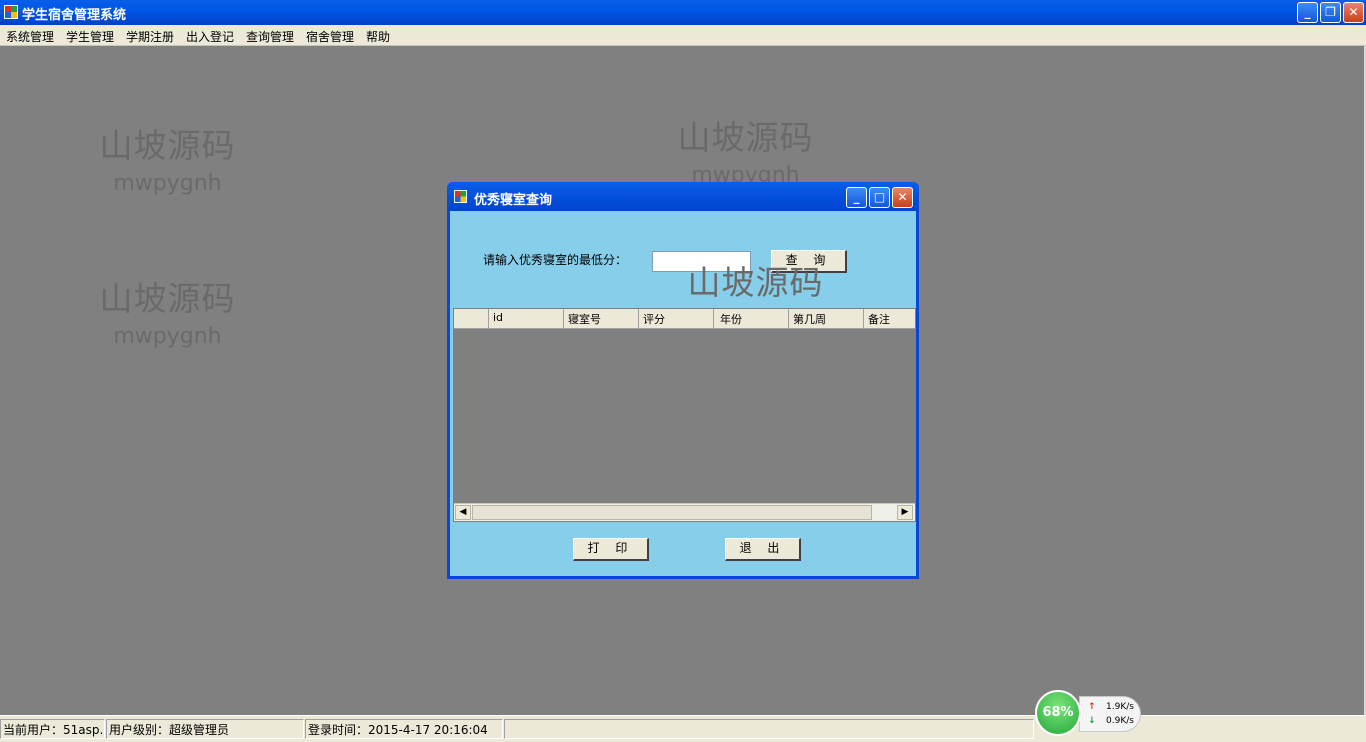 This screenshot has height=742, width=1366. What do you see at coordinates (684, 415) in the screenshot?
I see `result-grid: id 寝室号 评分 年份 第几周 备注 ◀ ▶` at bounding box center [684, 415].